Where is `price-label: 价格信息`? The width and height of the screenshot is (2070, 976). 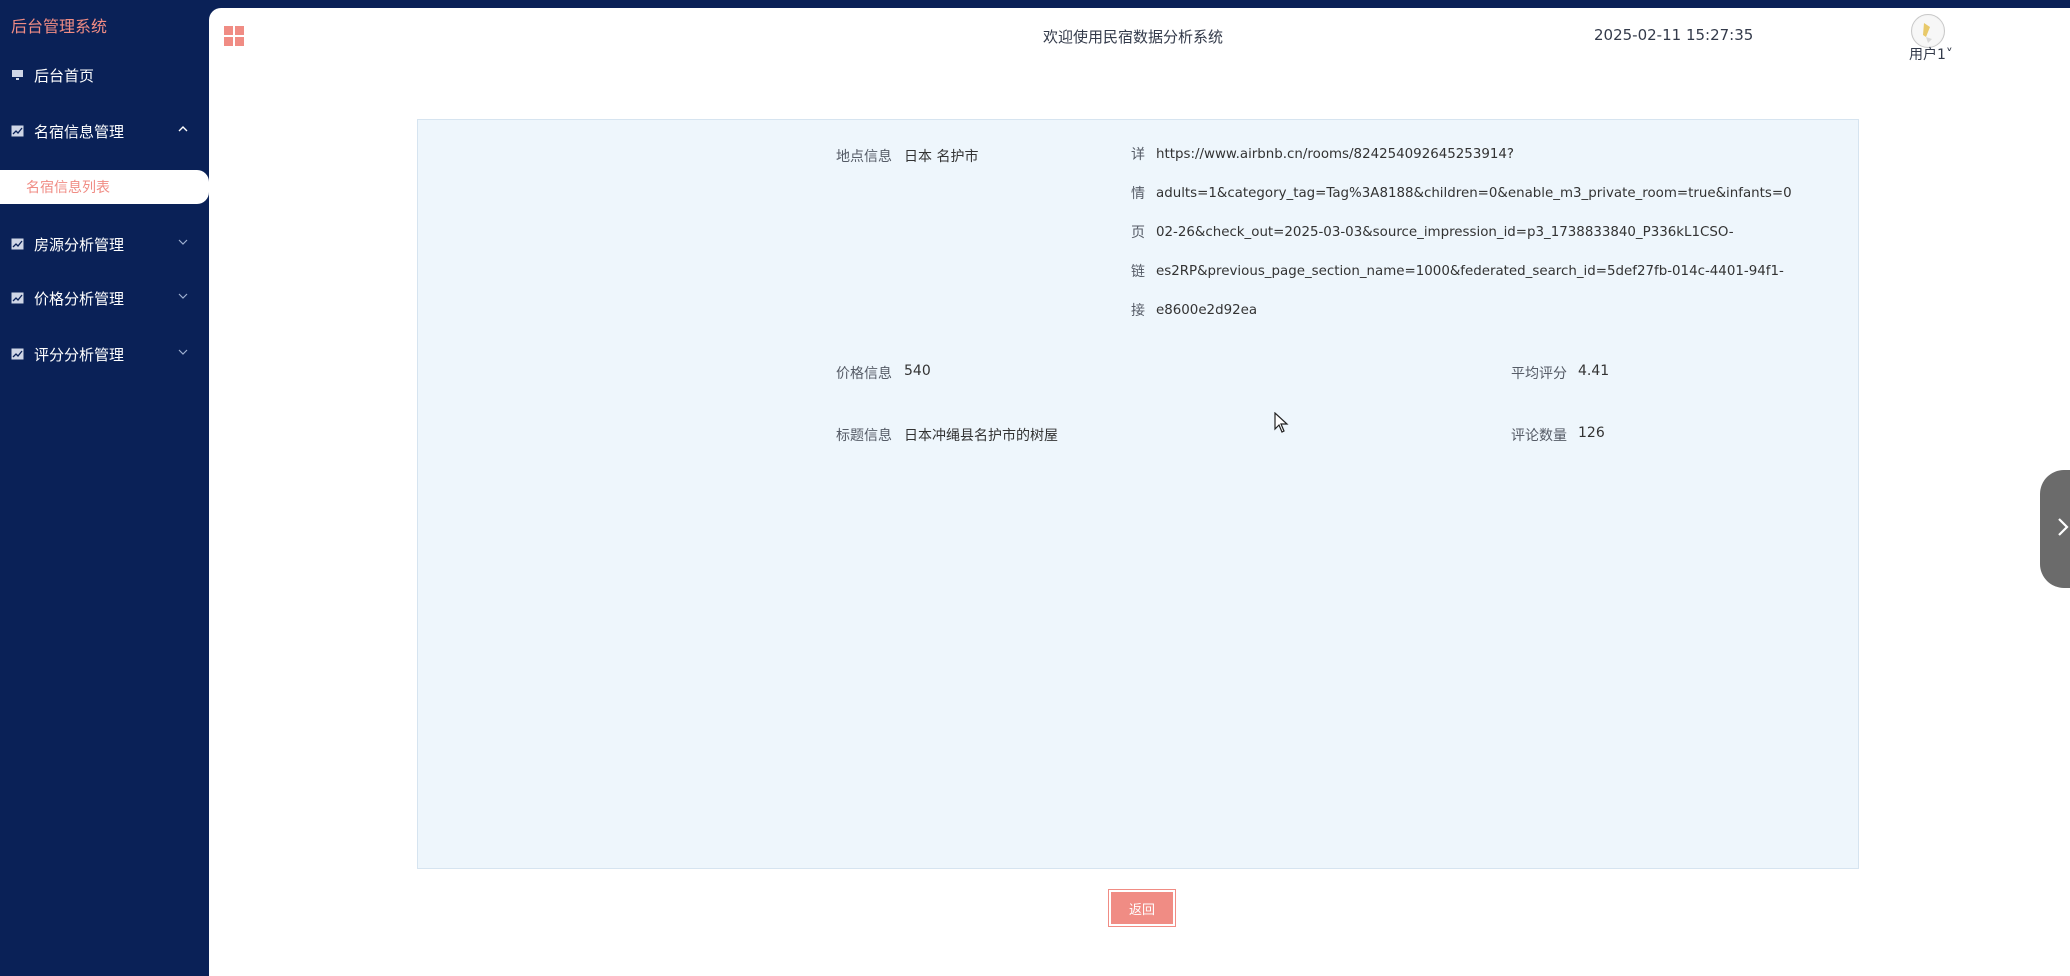
price-label: 价格信息 is located at coordinates (864, 374).